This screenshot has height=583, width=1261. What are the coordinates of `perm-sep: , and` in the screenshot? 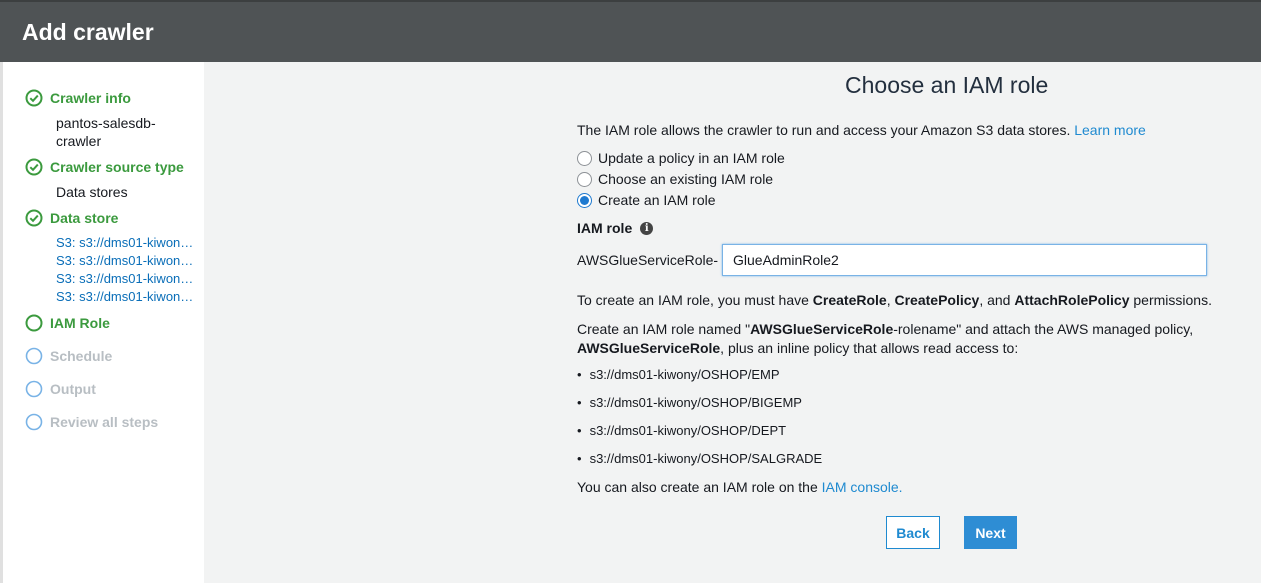 It's located at (997, 300).